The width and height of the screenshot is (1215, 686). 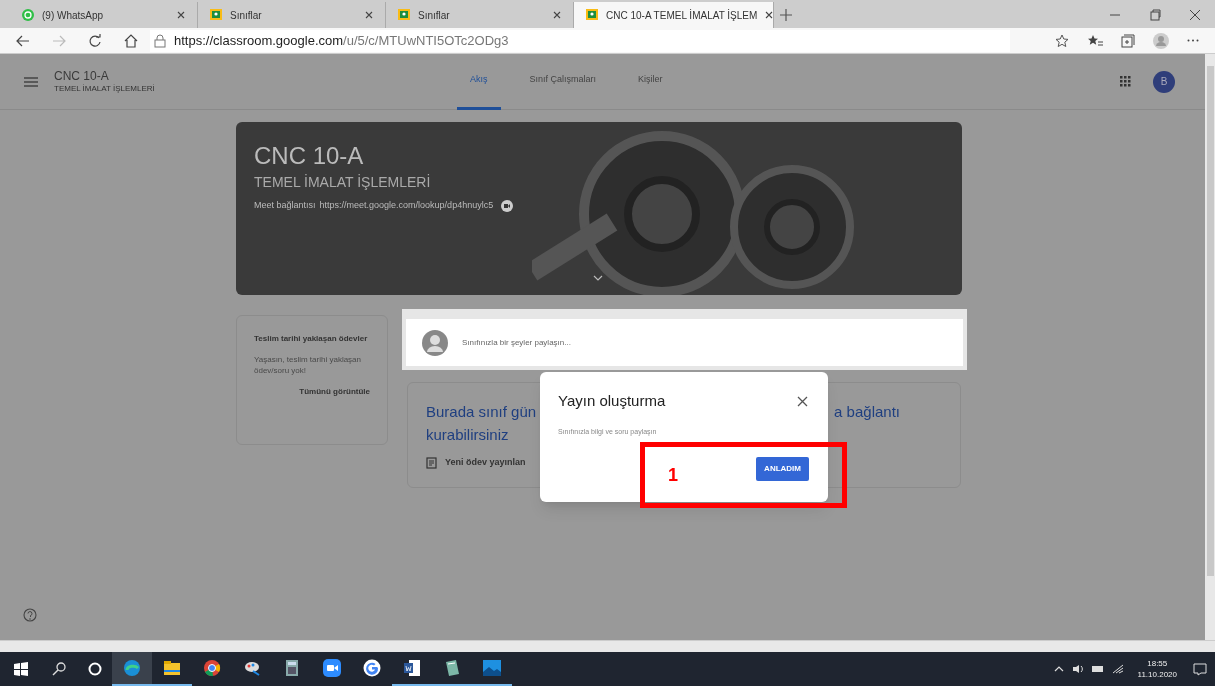 I want to click on refresh-icon, so click(x=95, y=40).